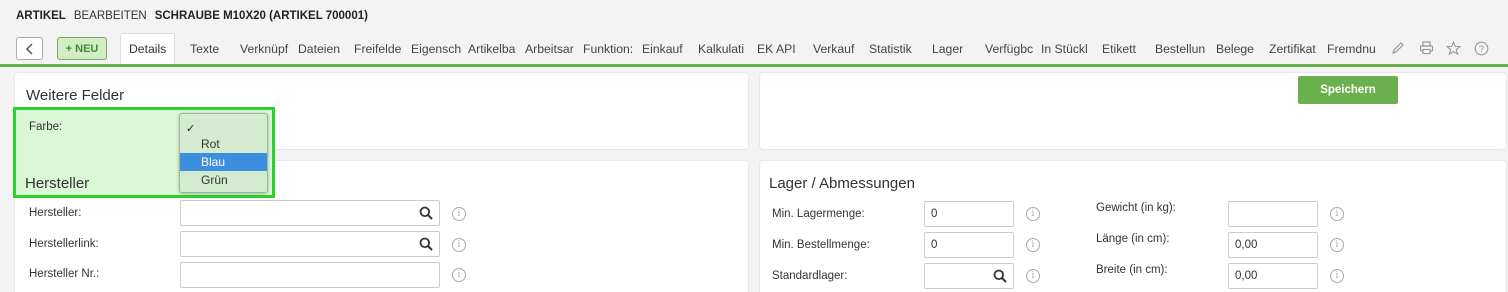 The image size is (1508, 292). Describe the element at coordinates (1273, 214) in the screenshot. I see `gewicht-input` at that location.